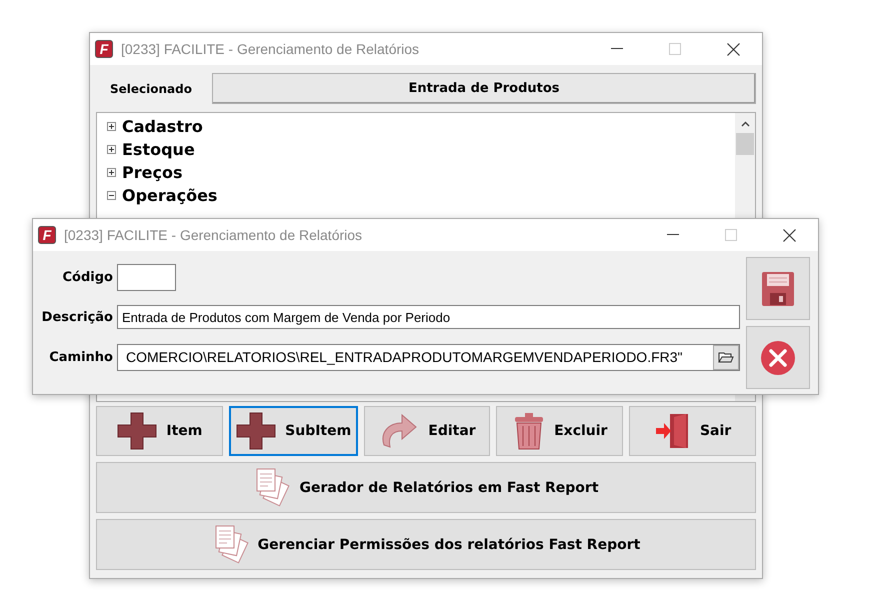 The image size is (886, 600). Describe the element at coordinates (692, 431) in the screenshot. I see `toolbar-button: Sair` at that location.